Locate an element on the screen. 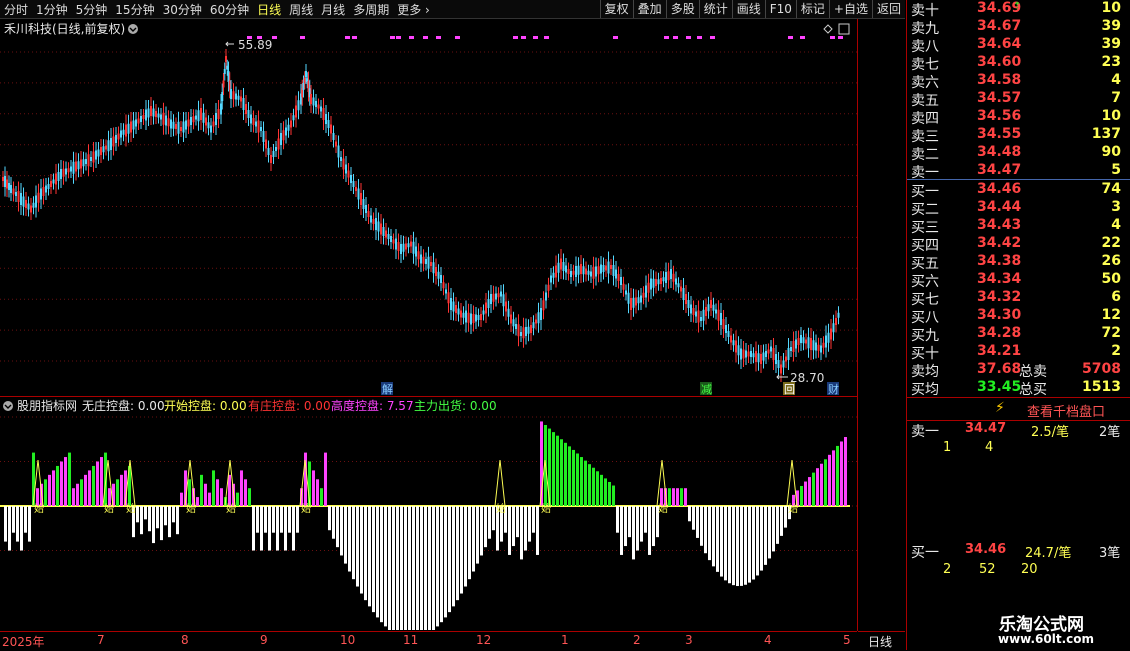 This screenshot has width=1130, height=651. indicator-dropdown-icon is located at coordinates (8, 406).